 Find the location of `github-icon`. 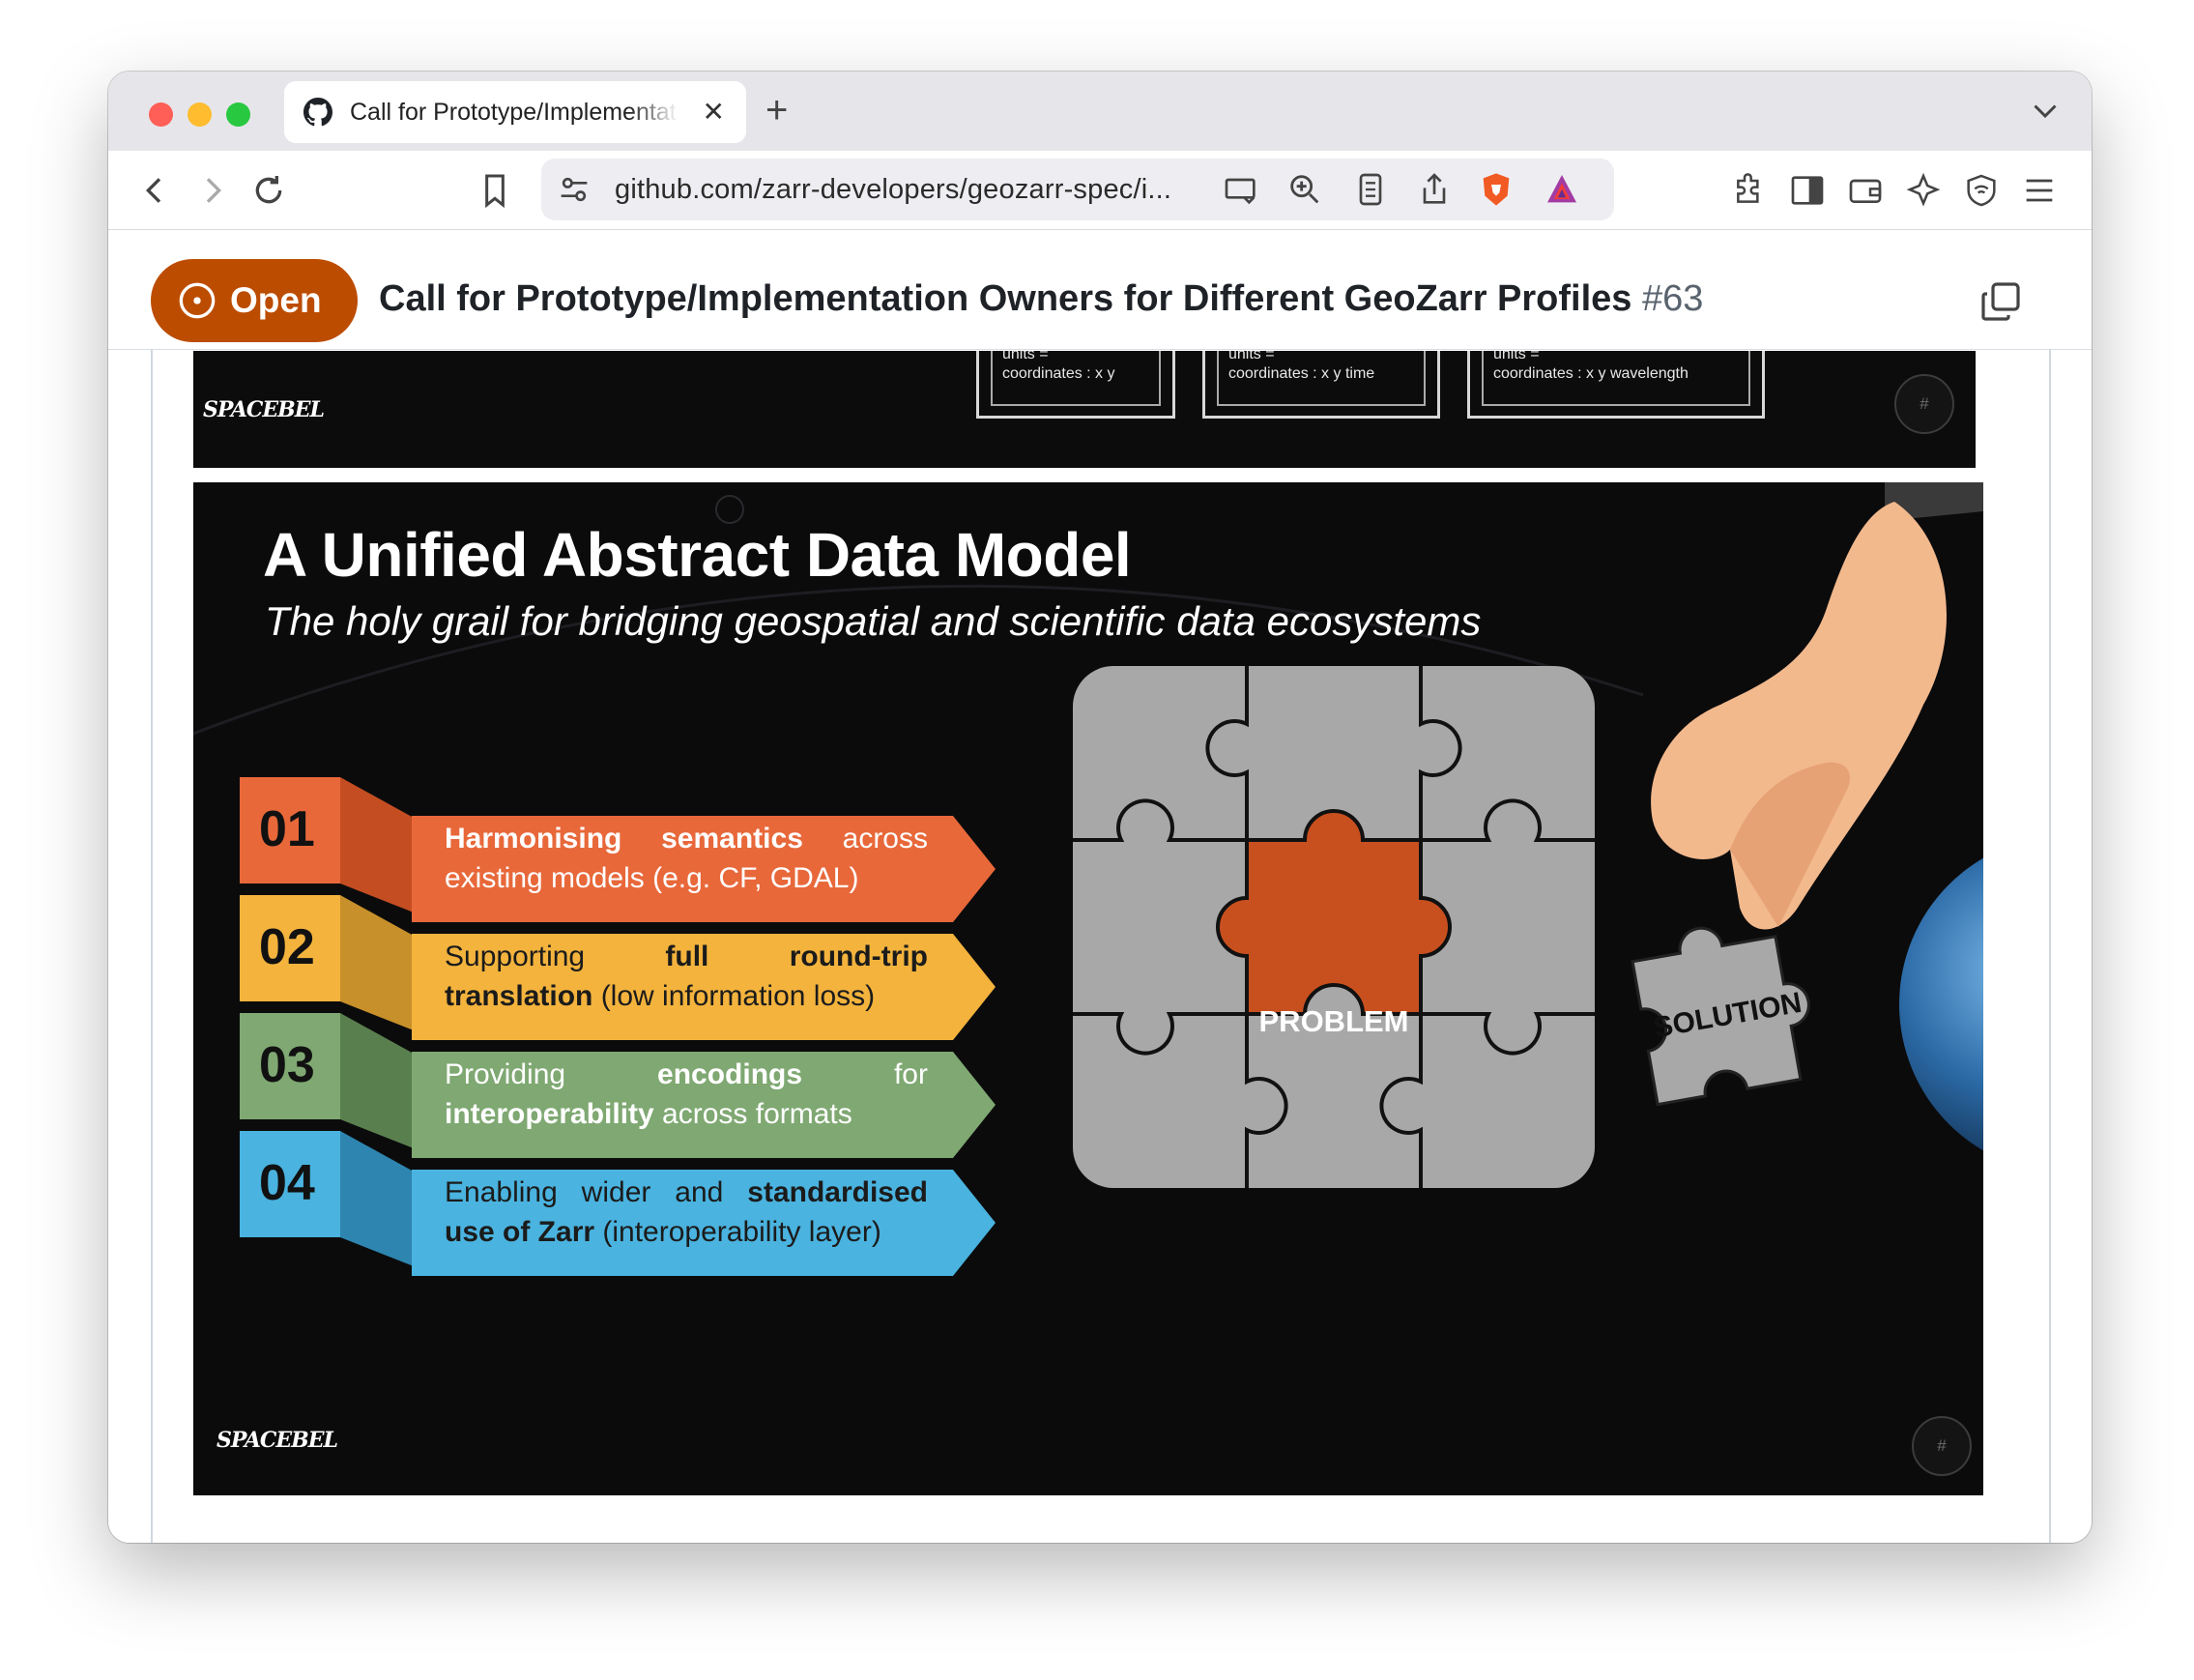

github-icon is located at coordinates (317, 113).